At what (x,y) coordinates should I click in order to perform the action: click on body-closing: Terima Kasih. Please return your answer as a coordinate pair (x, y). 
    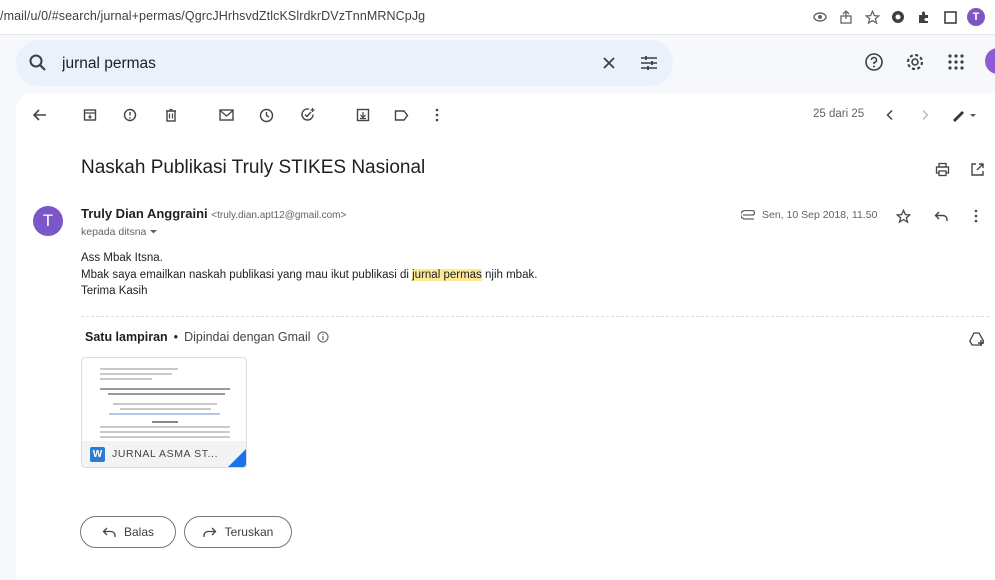
    Looking at the image, I should click on (114, 291).